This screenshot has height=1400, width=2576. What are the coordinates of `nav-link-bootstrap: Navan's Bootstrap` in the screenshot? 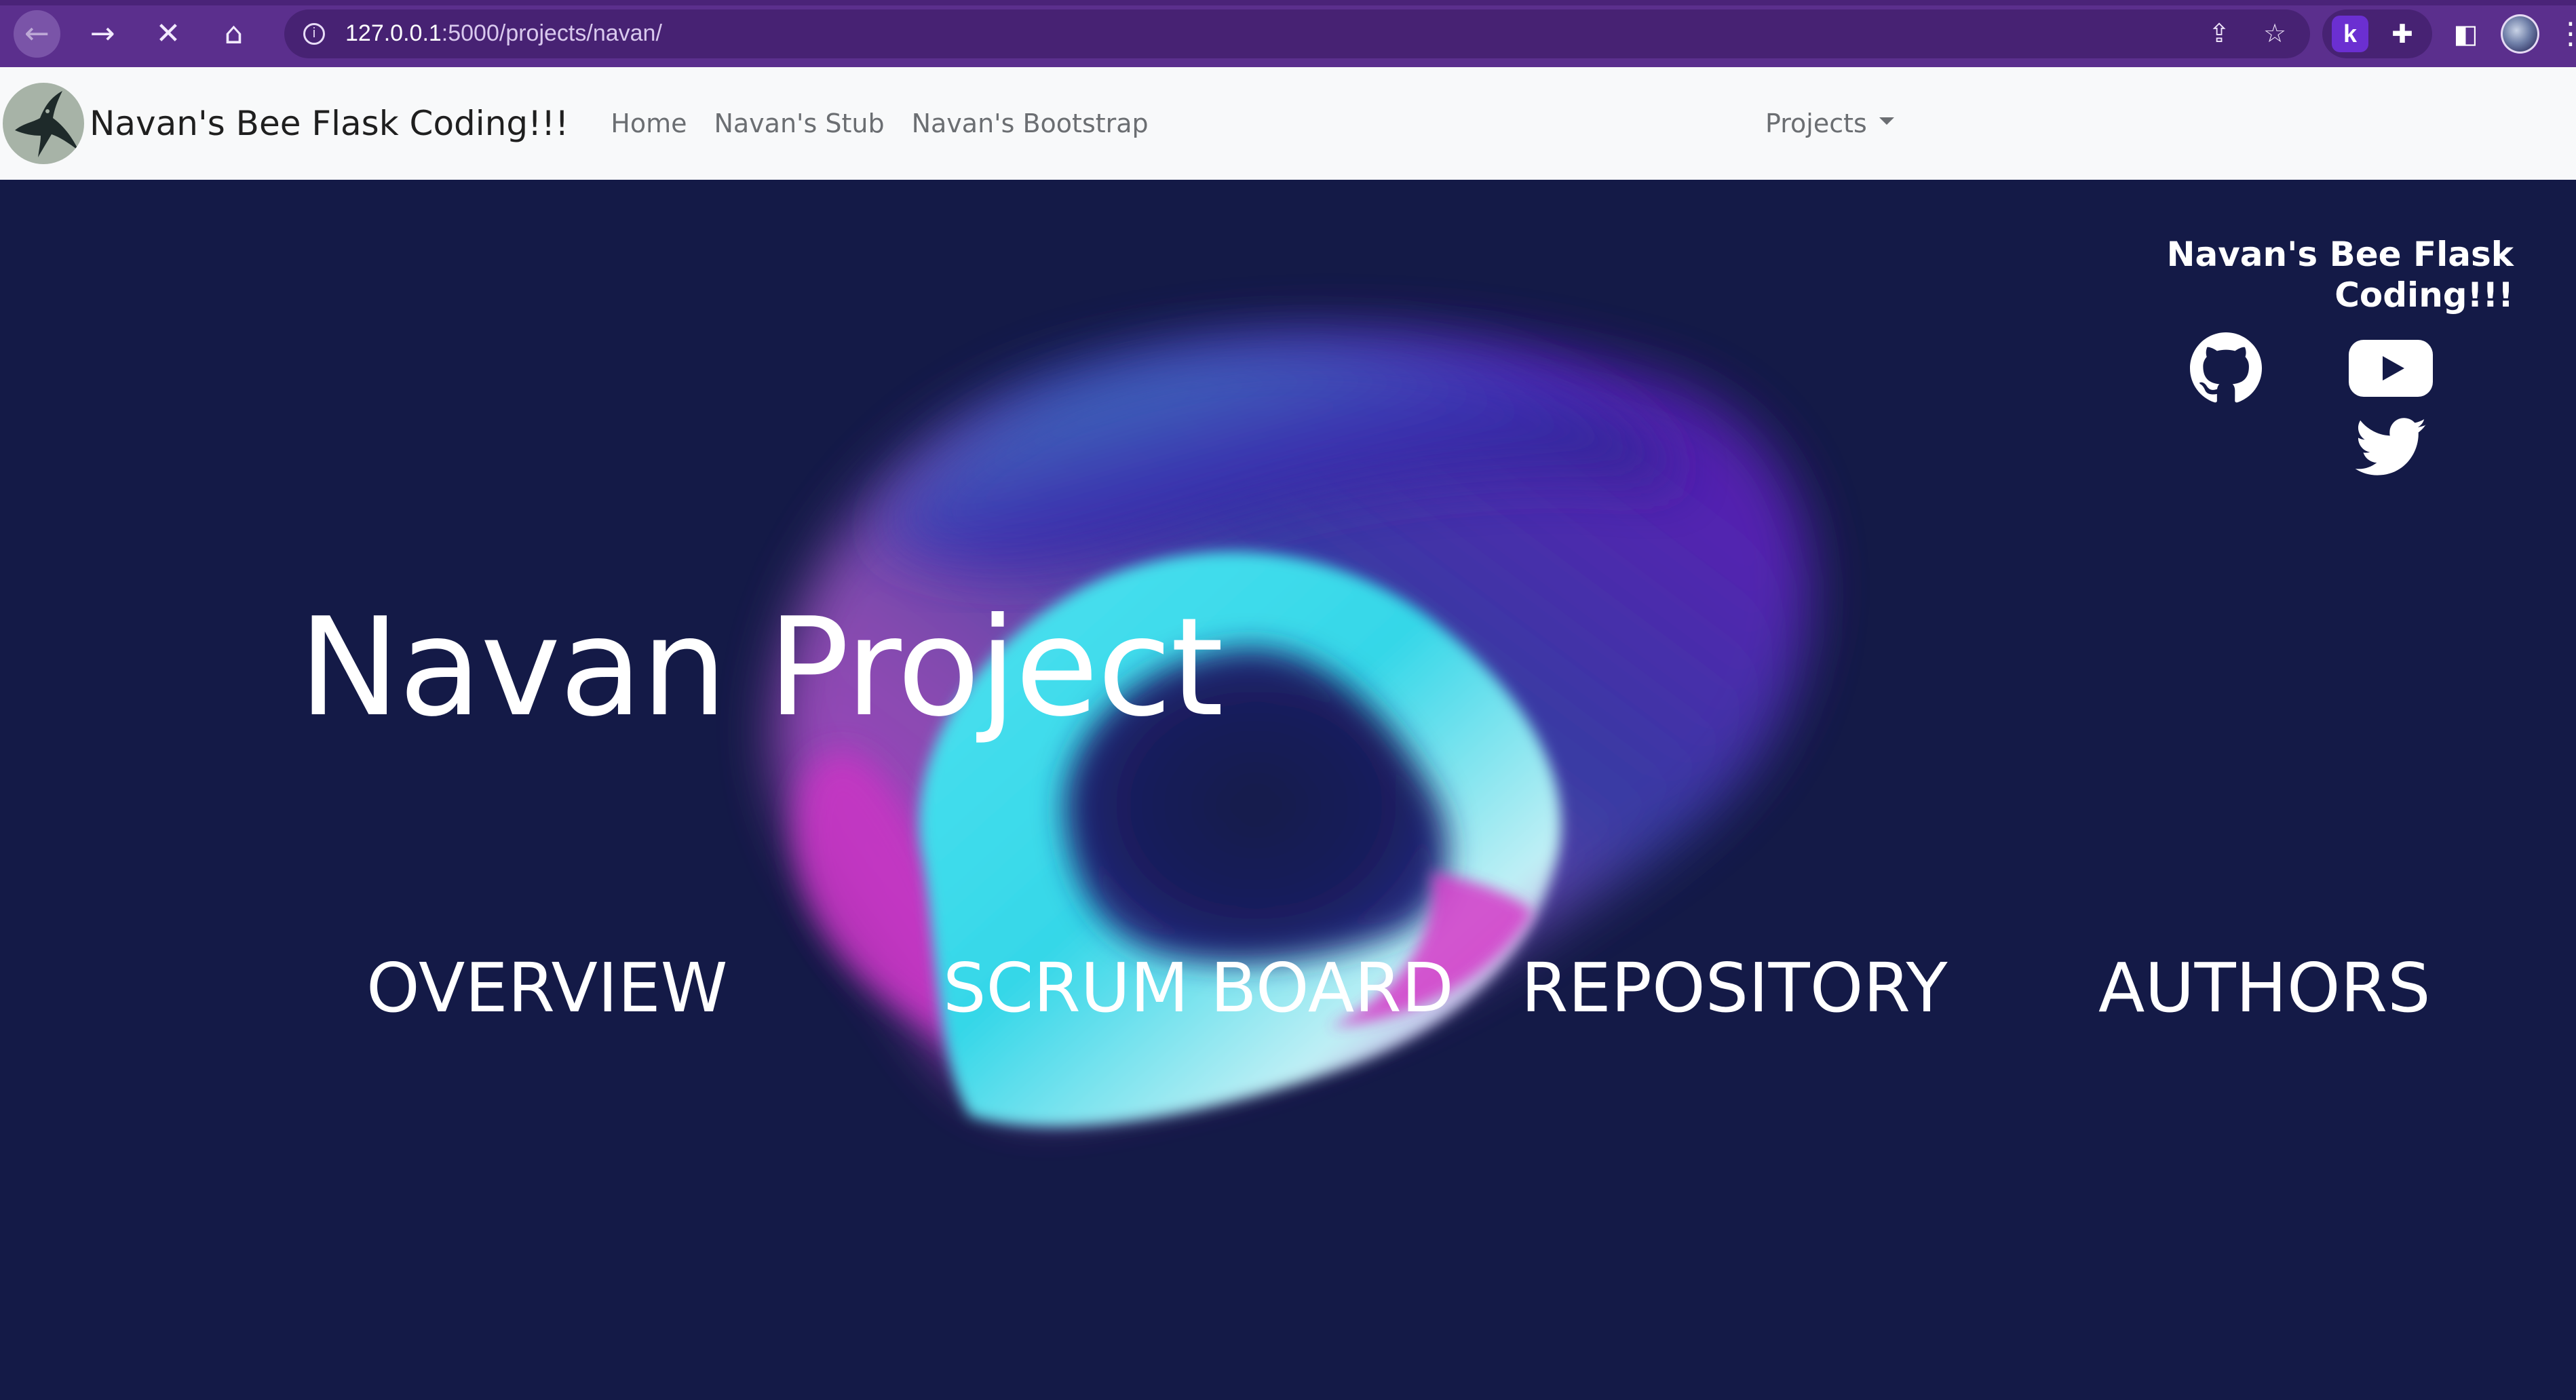 It's located at (1030, 123).